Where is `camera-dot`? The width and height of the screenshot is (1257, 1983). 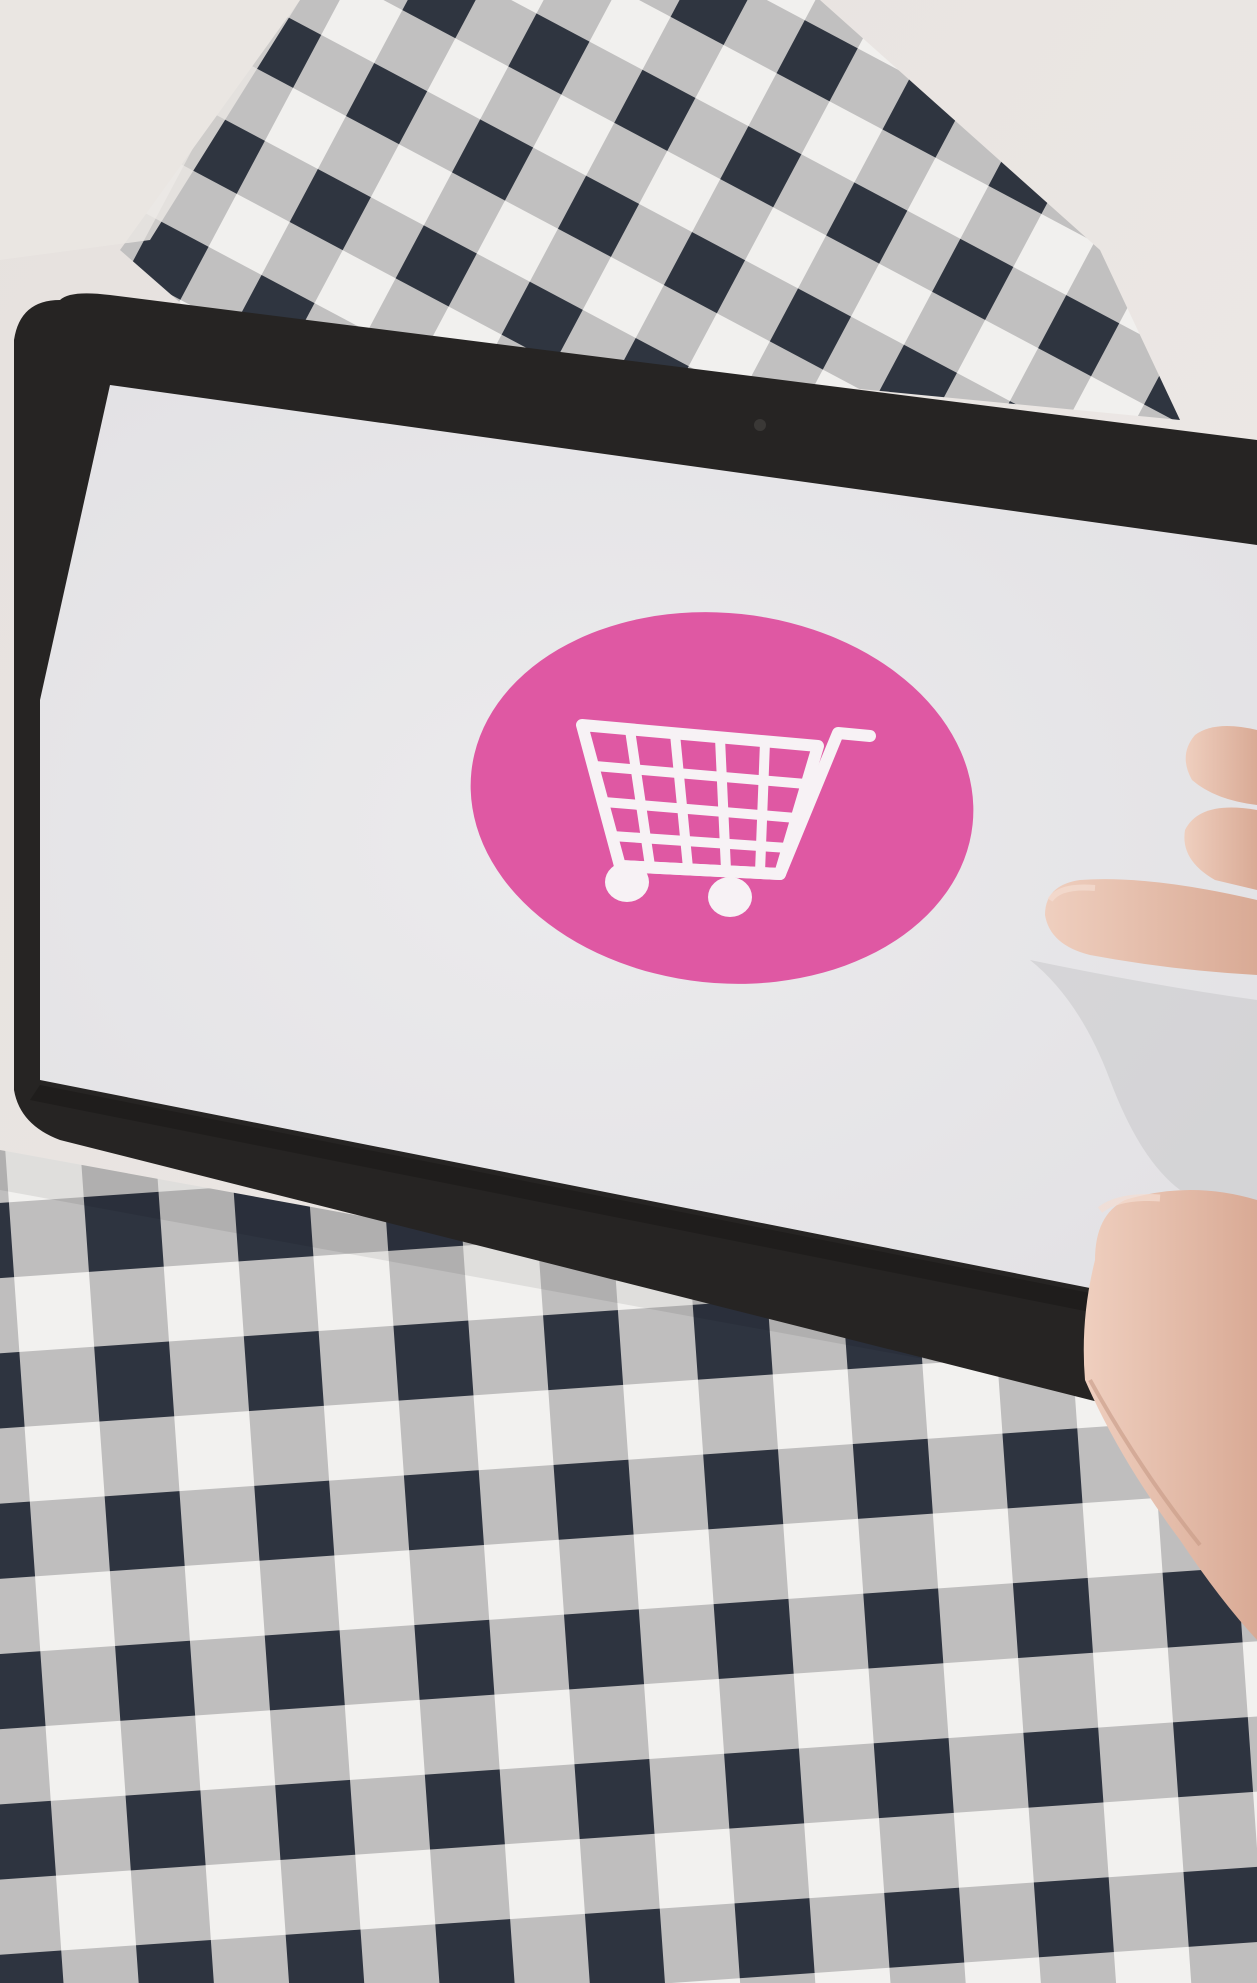 camera-dot is located at coordinates (760, 425).